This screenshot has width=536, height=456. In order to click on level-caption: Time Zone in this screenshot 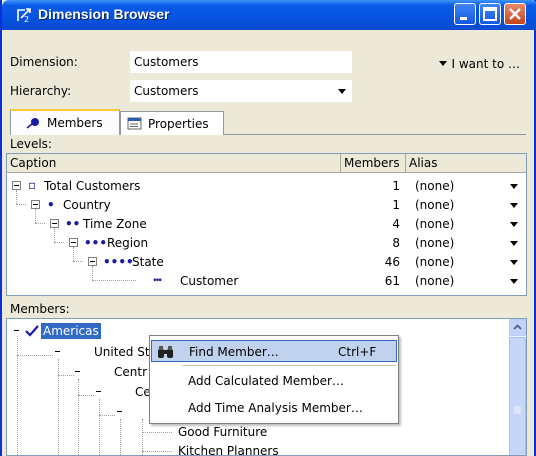, I will do `click(115, 224)`.